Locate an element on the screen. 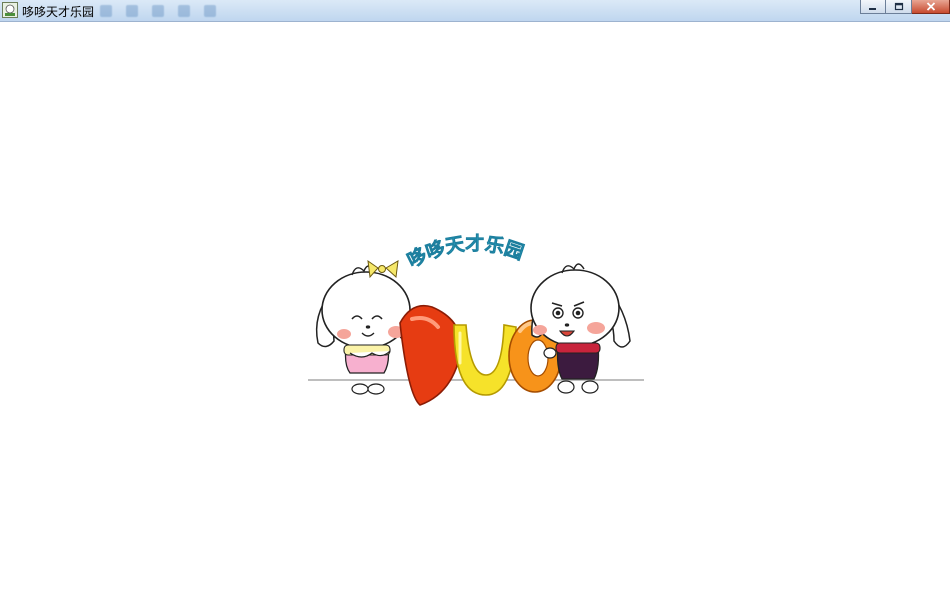  window-controls is located at coordinates (905, 7).